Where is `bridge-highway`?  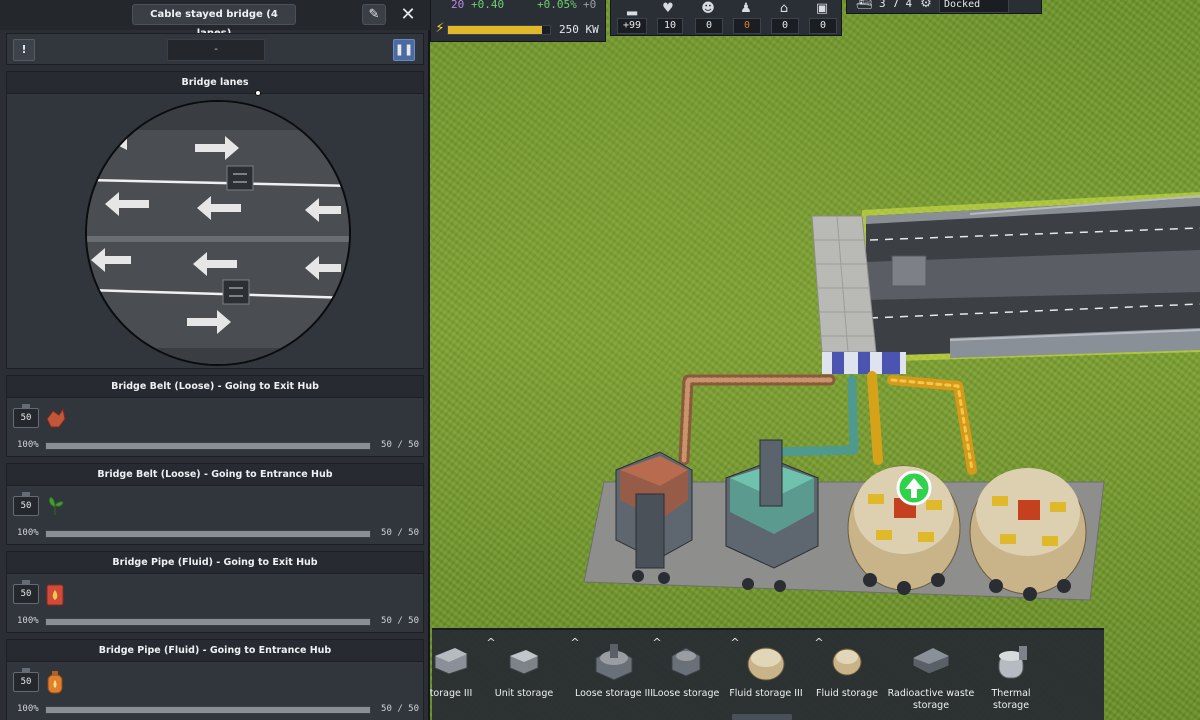
bridge-highway is located at coordinates (1031, 277).